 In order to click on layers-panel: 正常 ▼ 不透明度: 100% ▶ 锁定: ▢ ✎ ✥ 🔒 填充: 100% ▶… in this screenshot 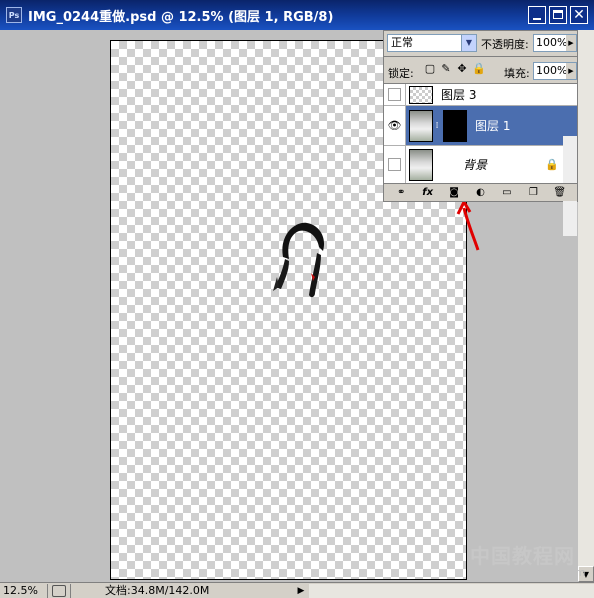, I will do `click(480, 133)`.